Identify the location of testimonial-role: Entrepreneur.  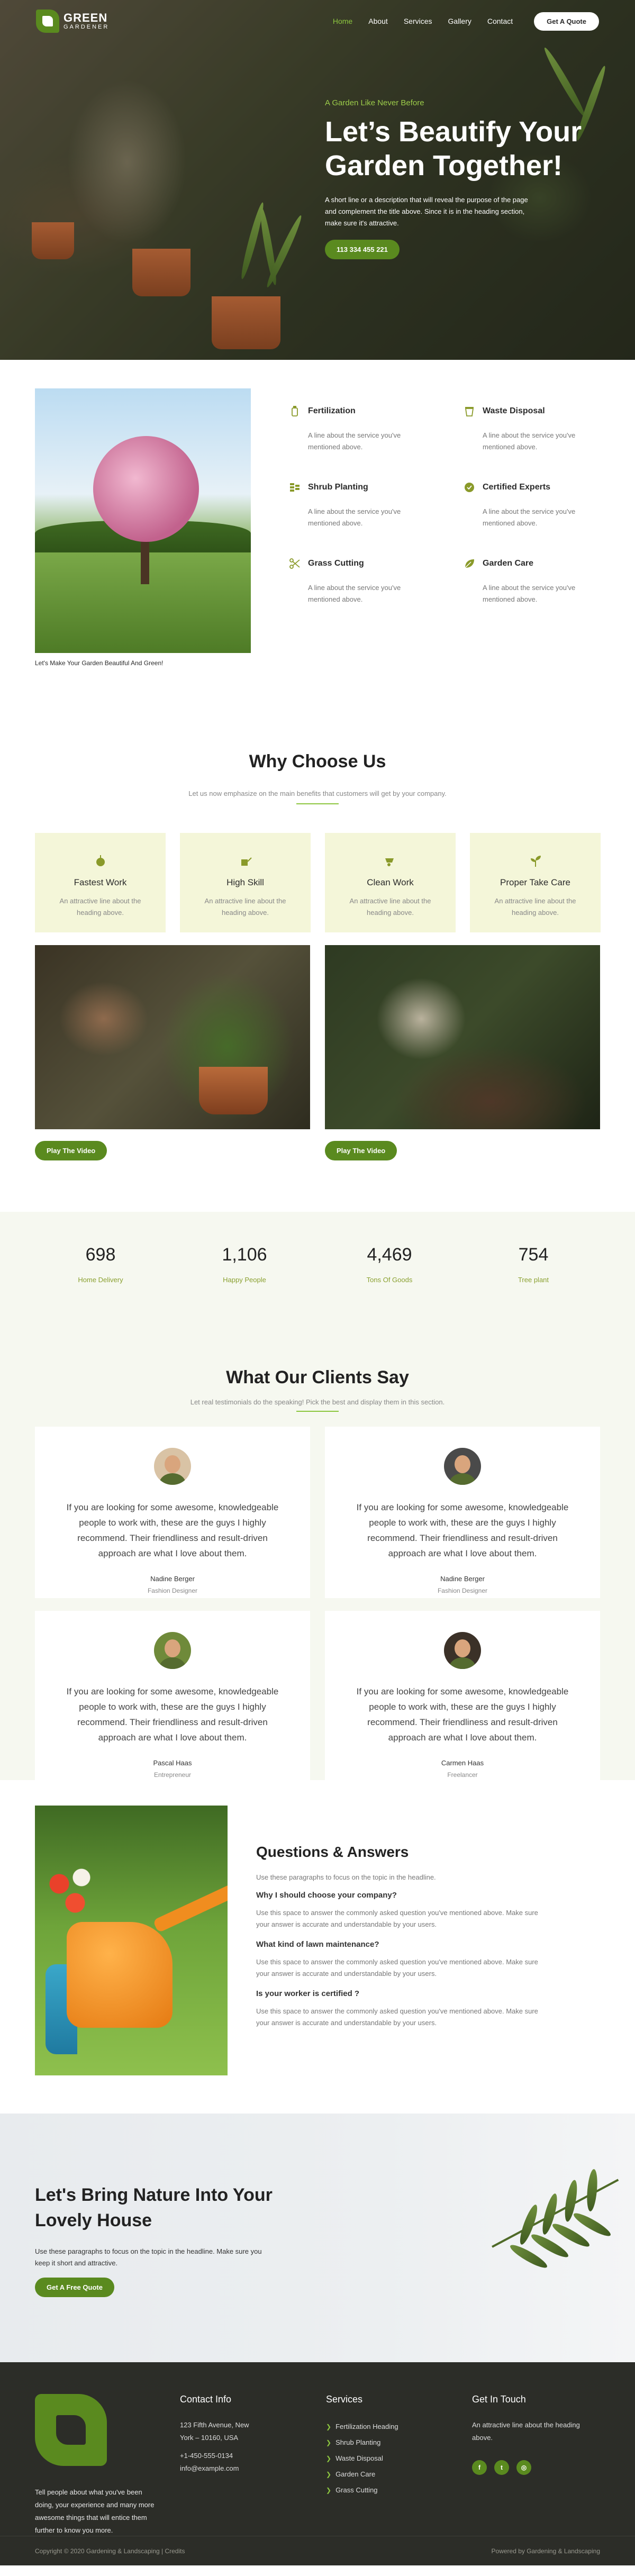
(172, 1775).